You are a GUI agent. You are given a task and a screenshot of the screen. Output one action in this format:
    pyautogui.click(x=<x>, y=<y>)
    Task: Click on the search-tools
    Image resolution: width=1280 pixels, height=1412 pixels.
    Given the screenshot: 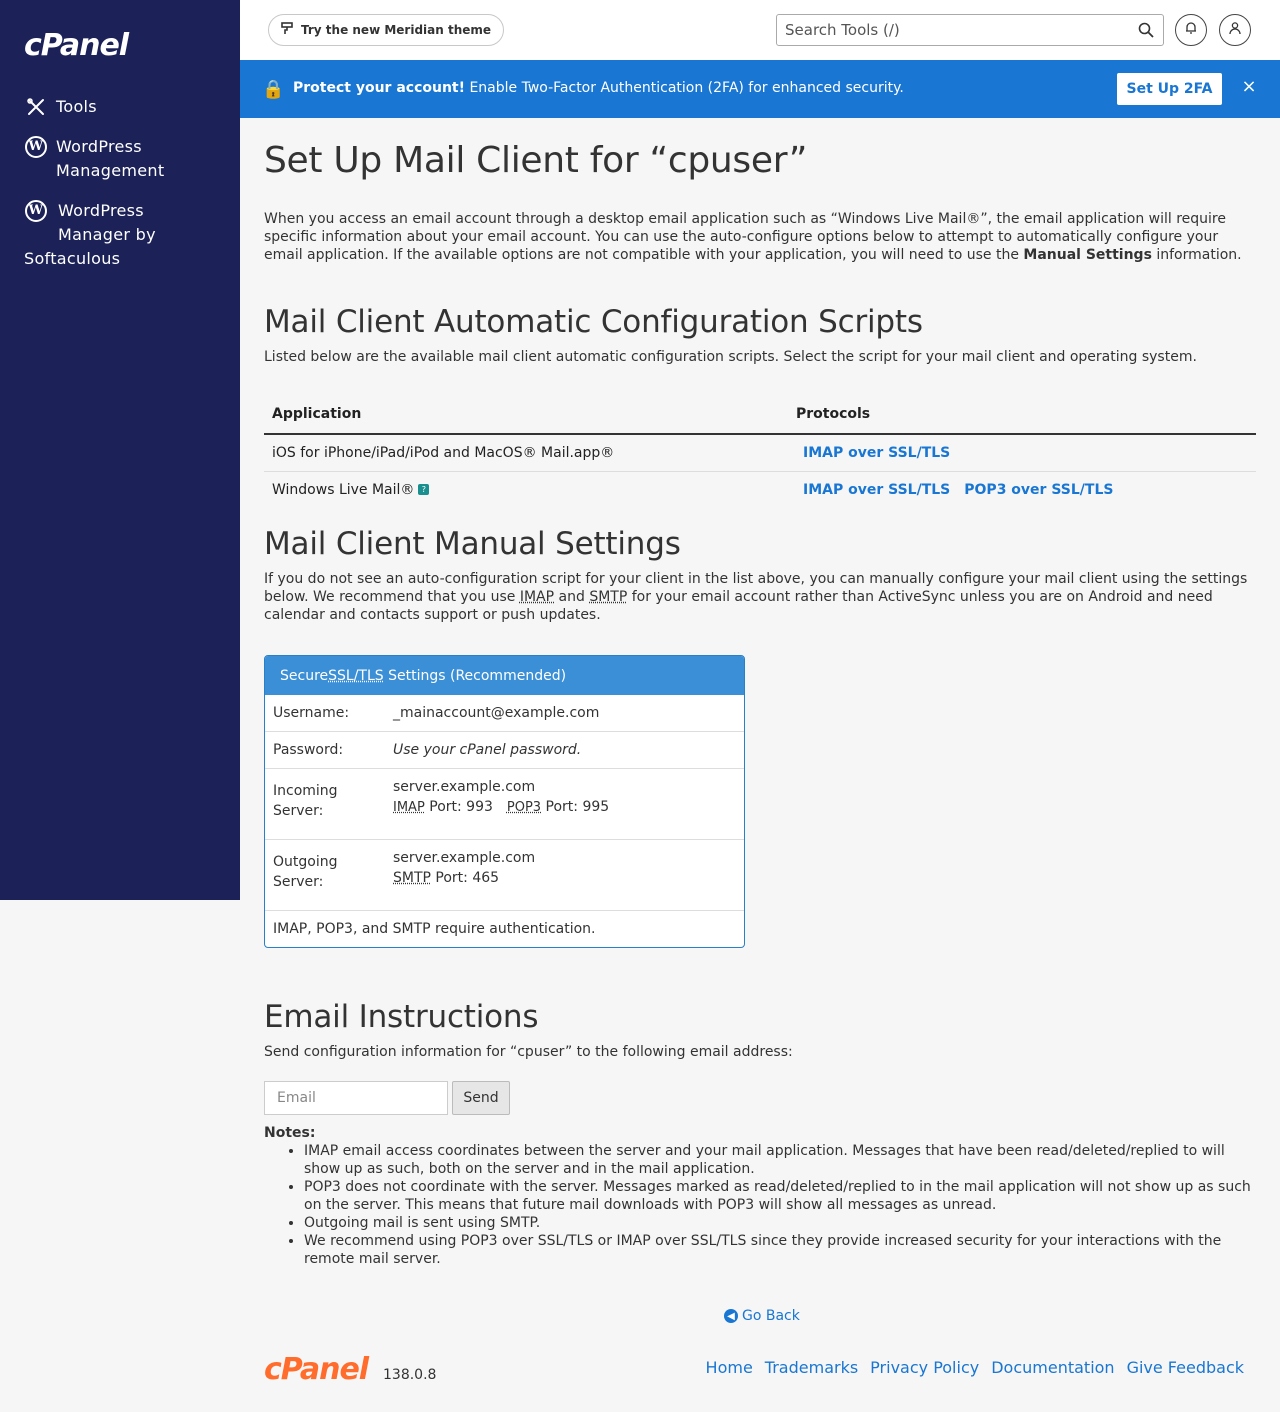 What is the action you would take?
    pyautogui.click(x=970, y=30)
    